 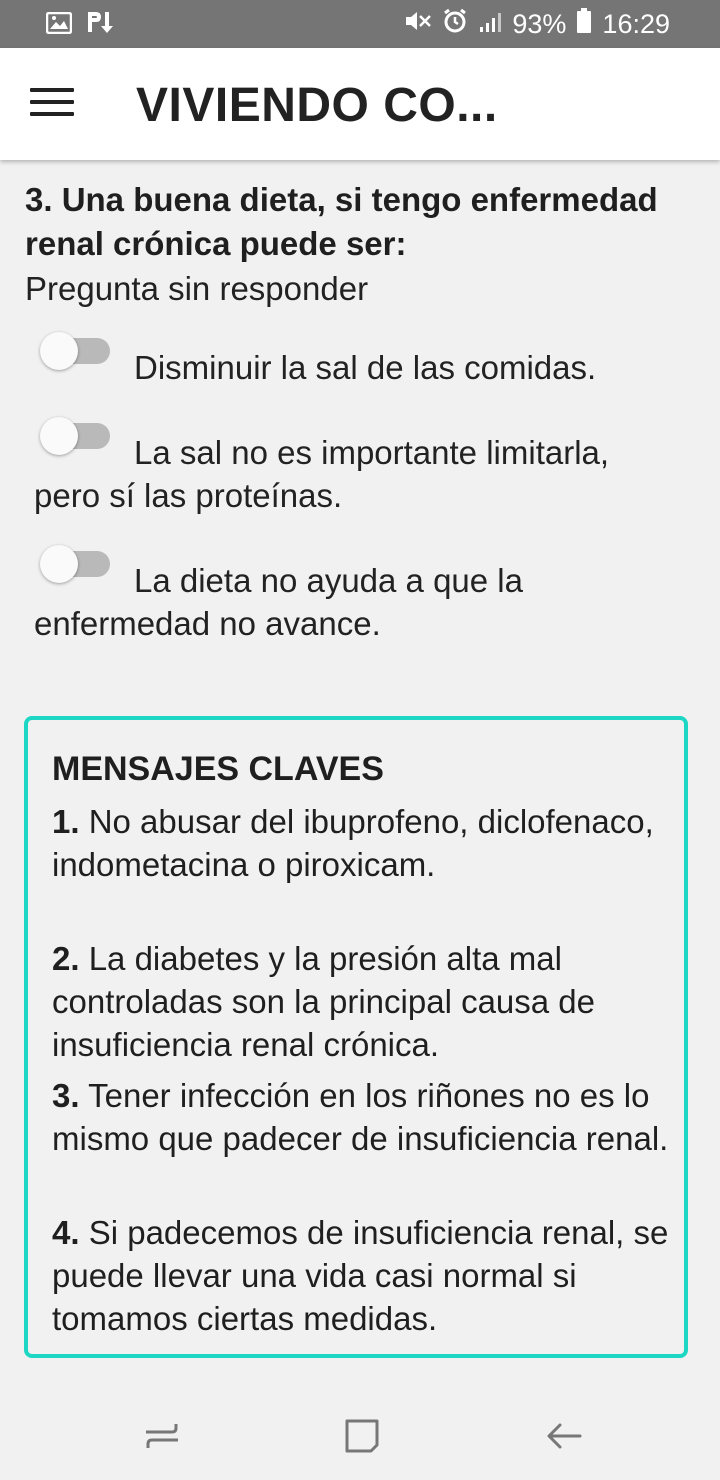 I want to click on question-status: Pregunta sin responder, so click(x=197, y=288).